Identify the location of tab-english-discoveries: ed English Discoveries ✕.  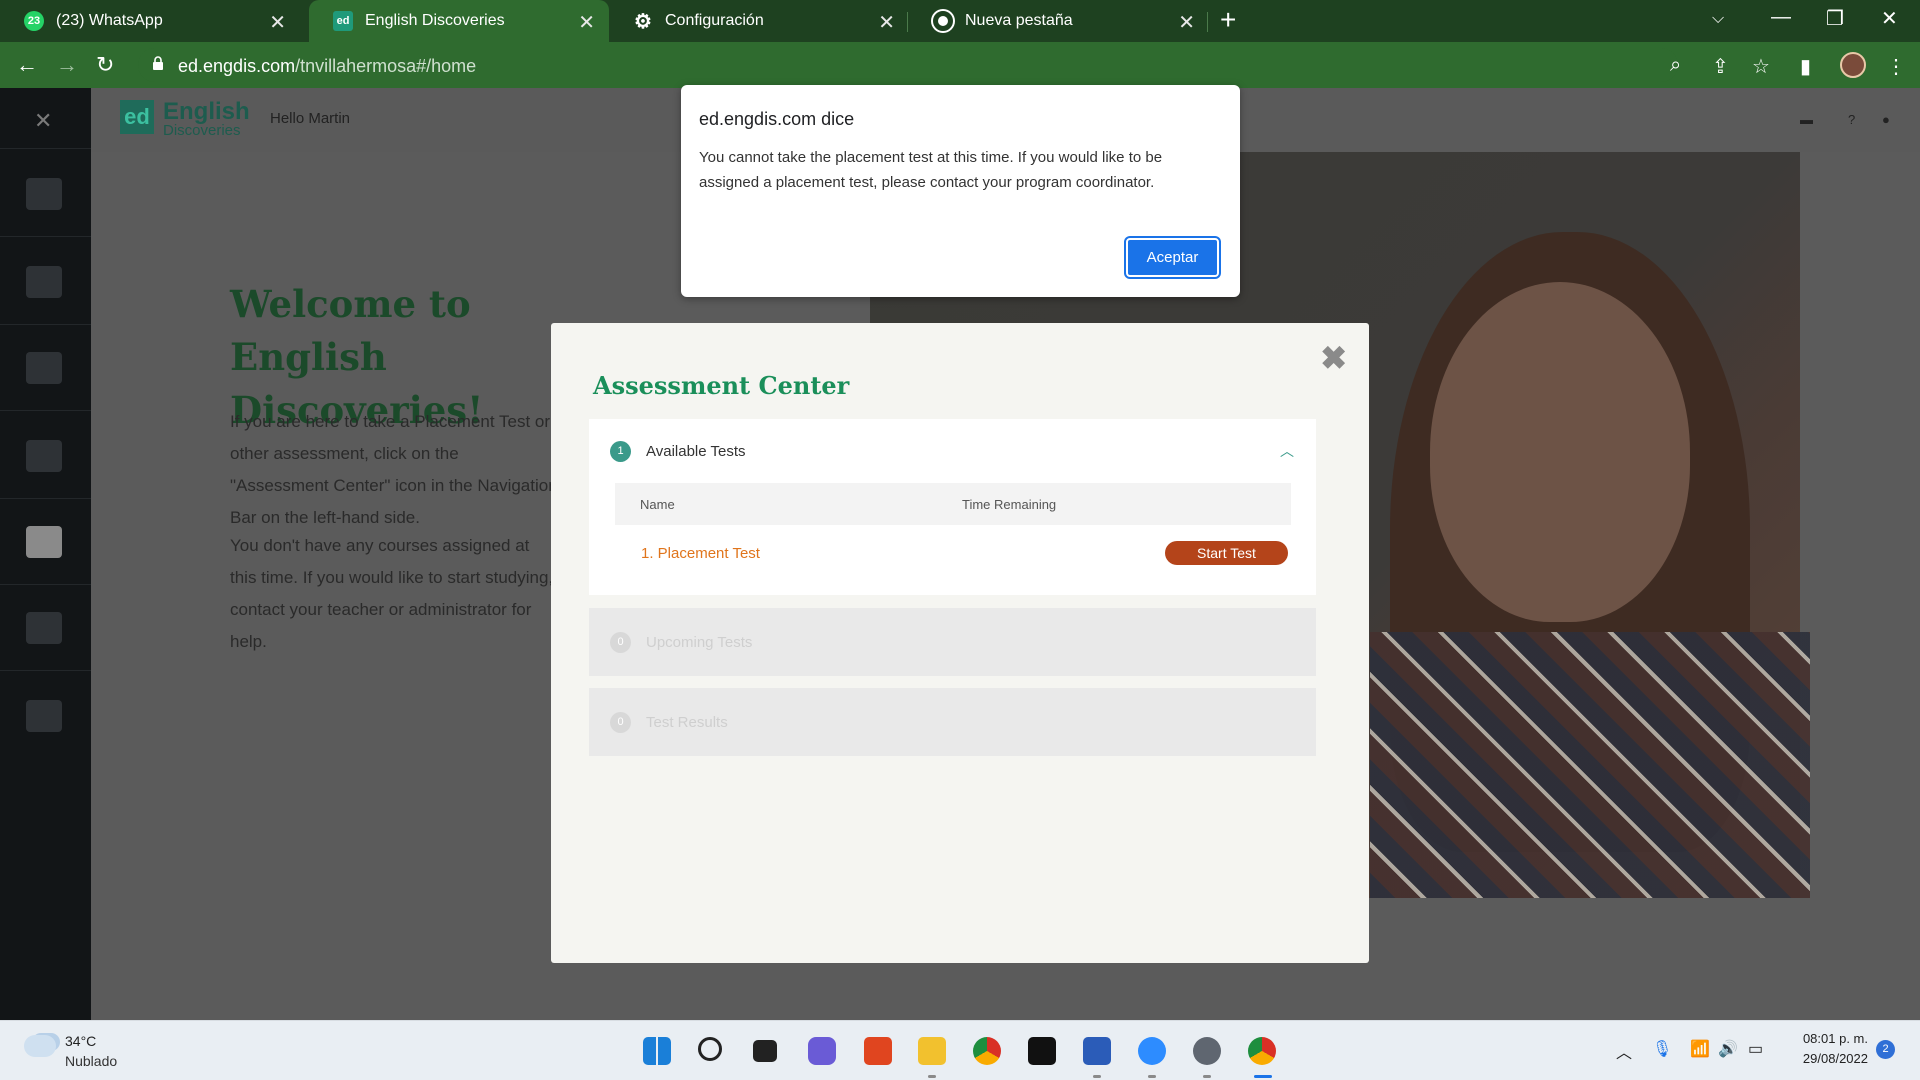
(459, 21).